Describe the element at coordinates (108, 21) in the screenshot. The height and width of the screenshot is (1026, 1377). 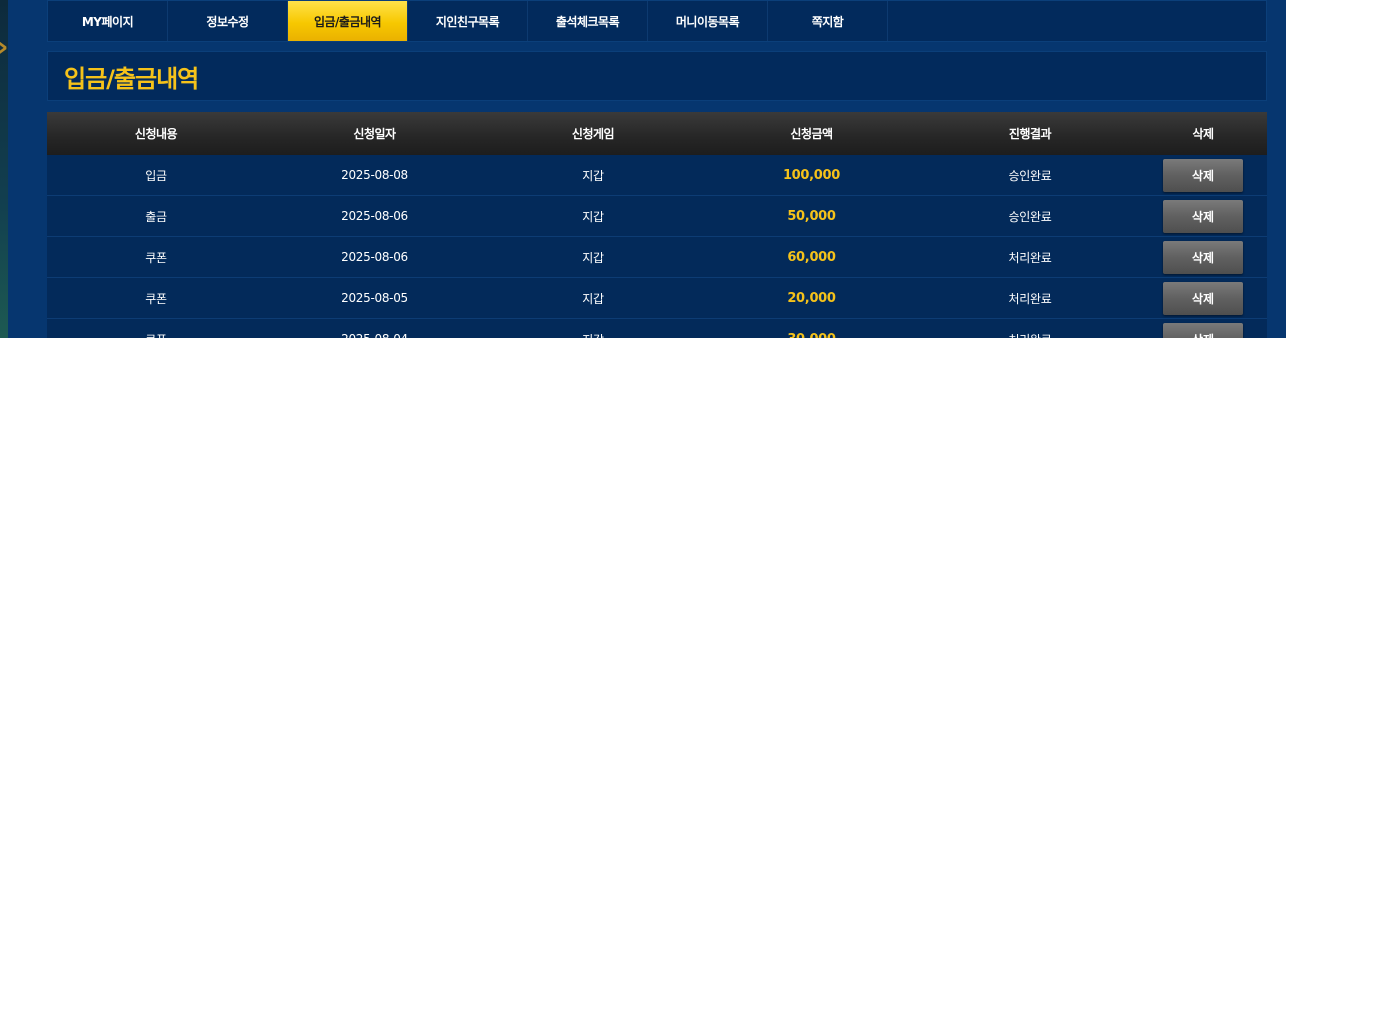
I see `tab-mypage: MY페이지` at that location.